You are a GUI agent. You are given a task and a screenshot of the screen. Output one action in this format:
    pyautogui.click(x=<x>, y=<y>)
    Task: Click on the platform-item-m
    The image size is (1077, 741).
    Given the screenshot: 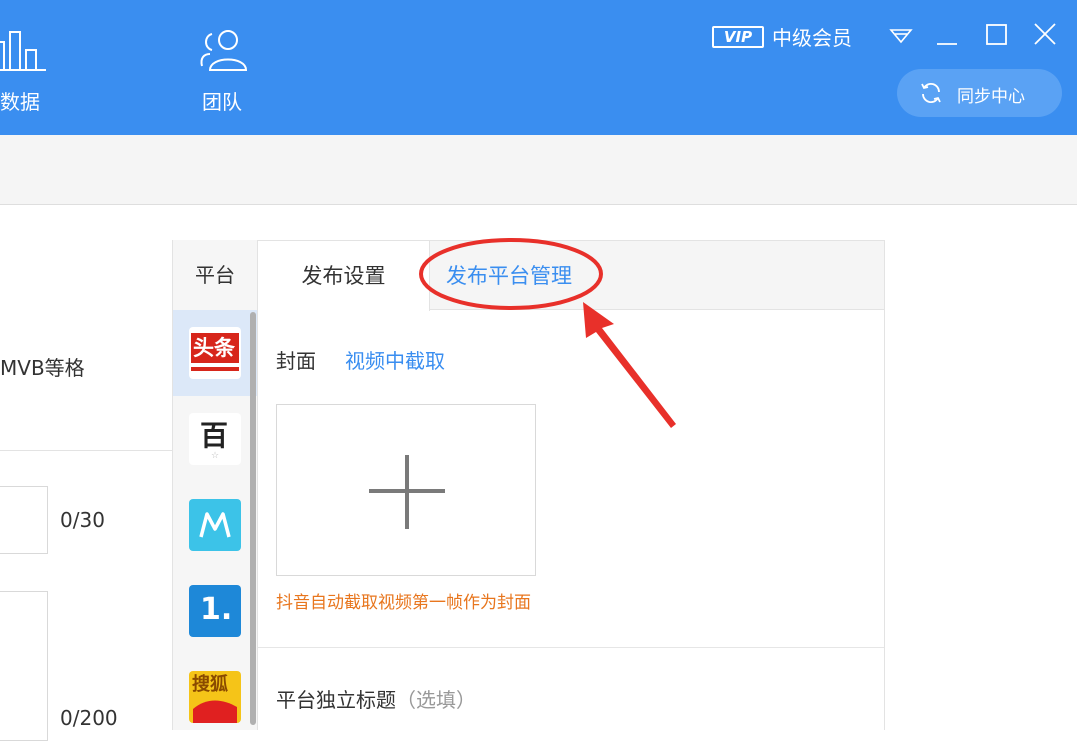 What is the action you would take?
    pyautogui.click(x=215, y=525)
    